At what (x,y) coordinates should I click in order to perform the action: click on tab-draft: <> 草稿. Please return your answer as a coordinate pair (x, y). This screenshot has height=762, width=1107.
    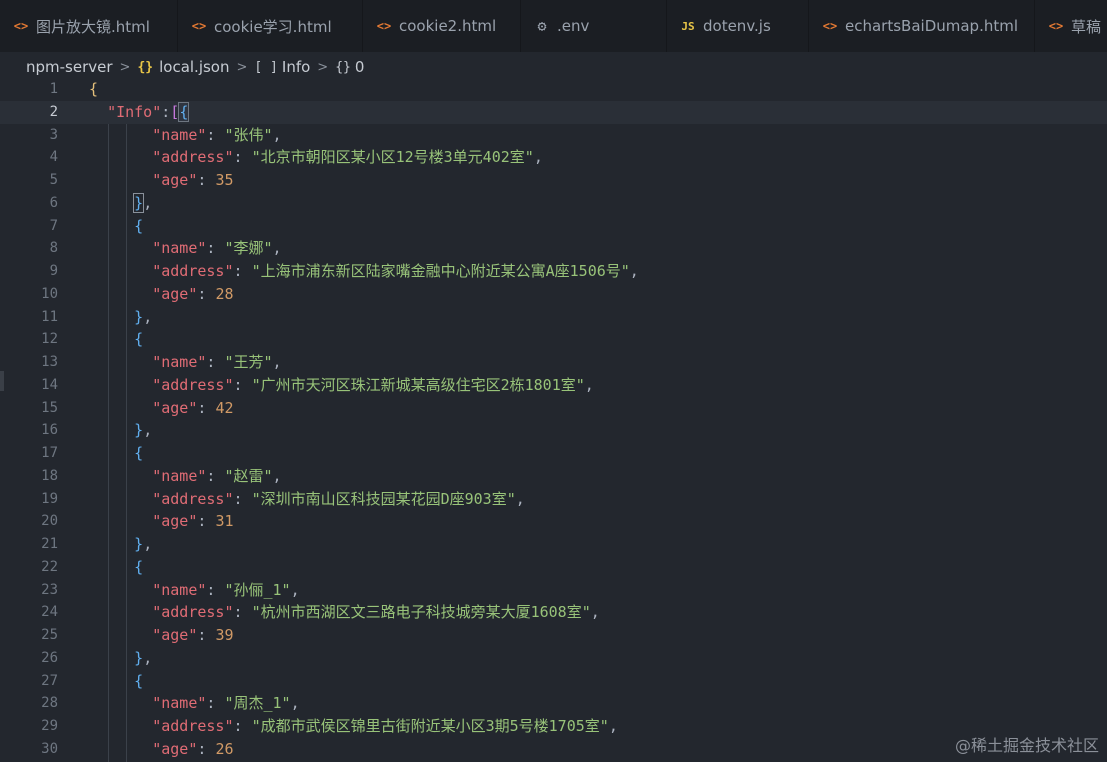
    Looking at the image, I should click on (1071, 26).